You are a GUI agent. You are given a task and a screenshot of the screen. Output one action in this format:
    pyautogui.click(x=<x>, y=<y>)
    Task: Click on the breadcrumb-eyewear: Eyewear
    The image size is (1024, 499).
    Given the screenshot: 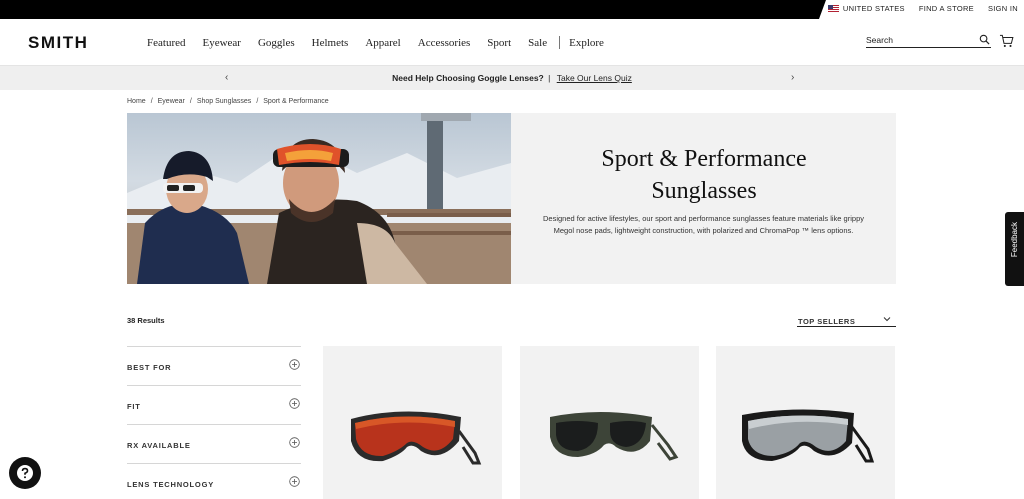 What is the action you would take?
    pyautogui.click(x=171, y=101)
    